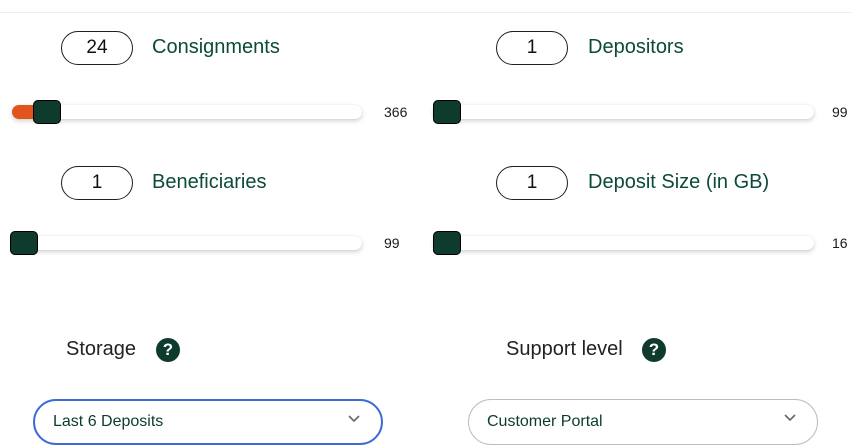 The width and height of the screenshot is (852, 445). I want to click on beneficiaries-label: Beneficiaries, so click(209, 182).